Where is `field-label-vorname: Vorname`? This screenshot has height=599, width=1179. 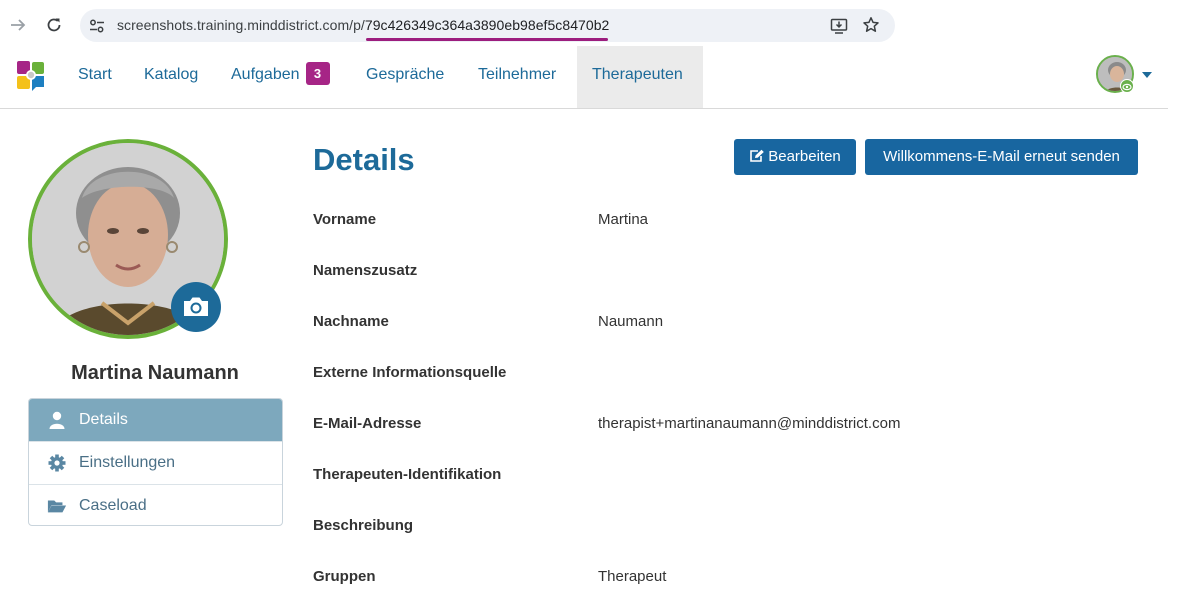
field-label-vorname: Vorname is located at coordinates (345, 219).